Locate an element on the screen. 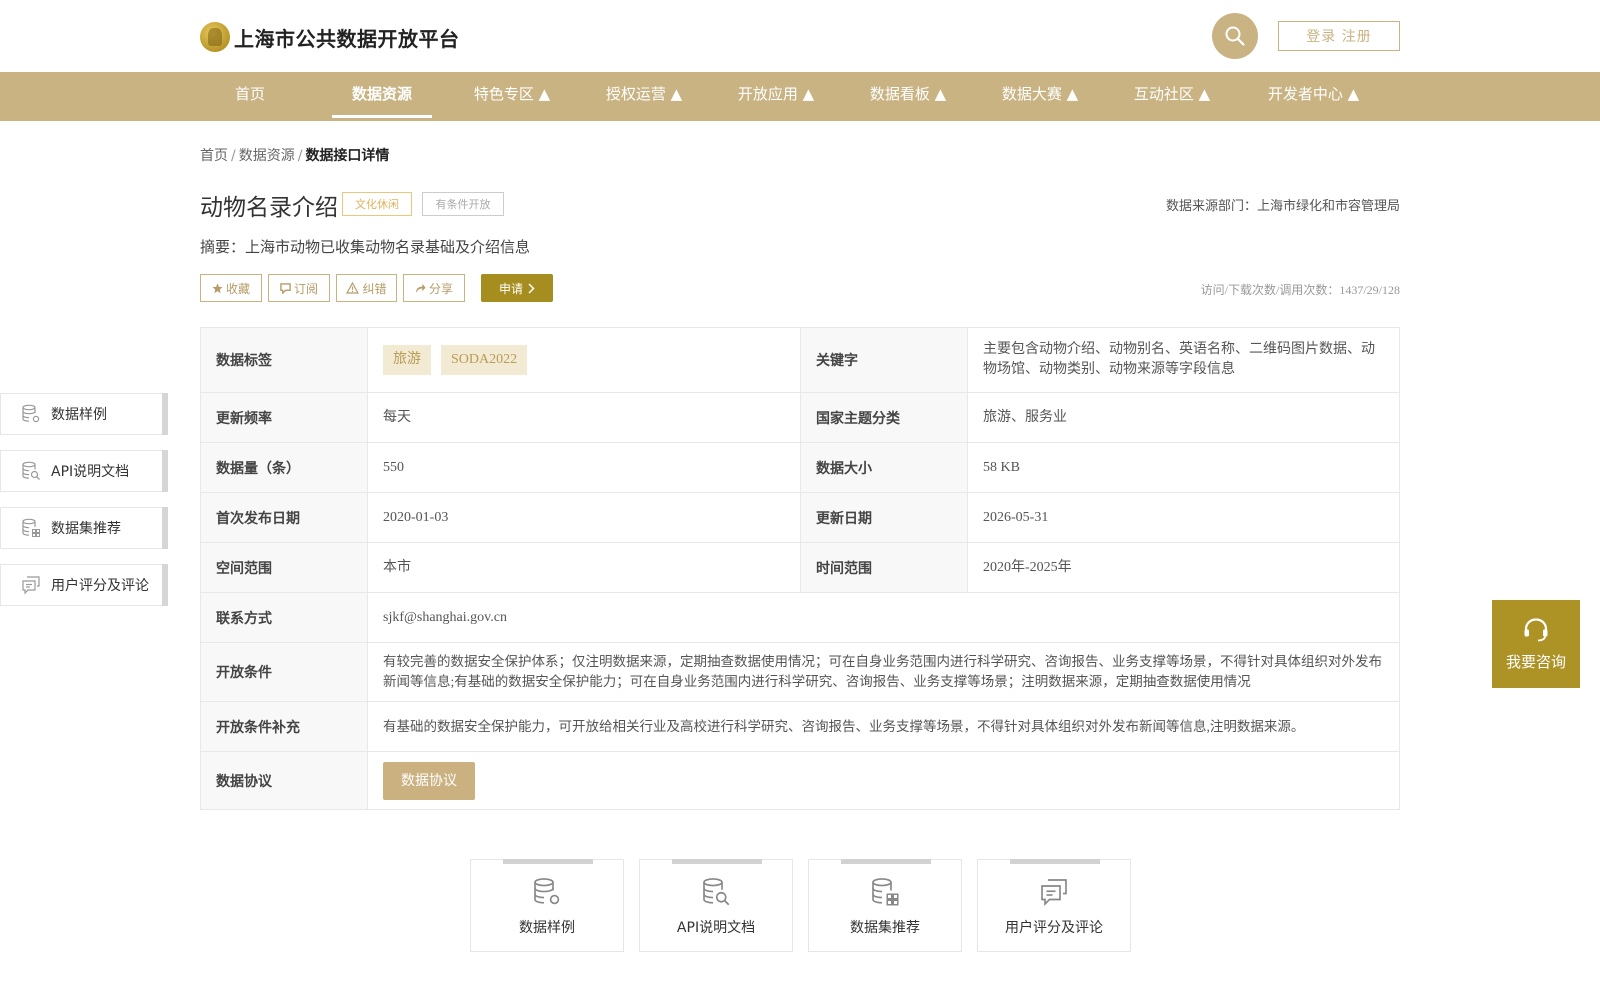  update-date-label: 更新日期 is located at coordinates (884, 517).